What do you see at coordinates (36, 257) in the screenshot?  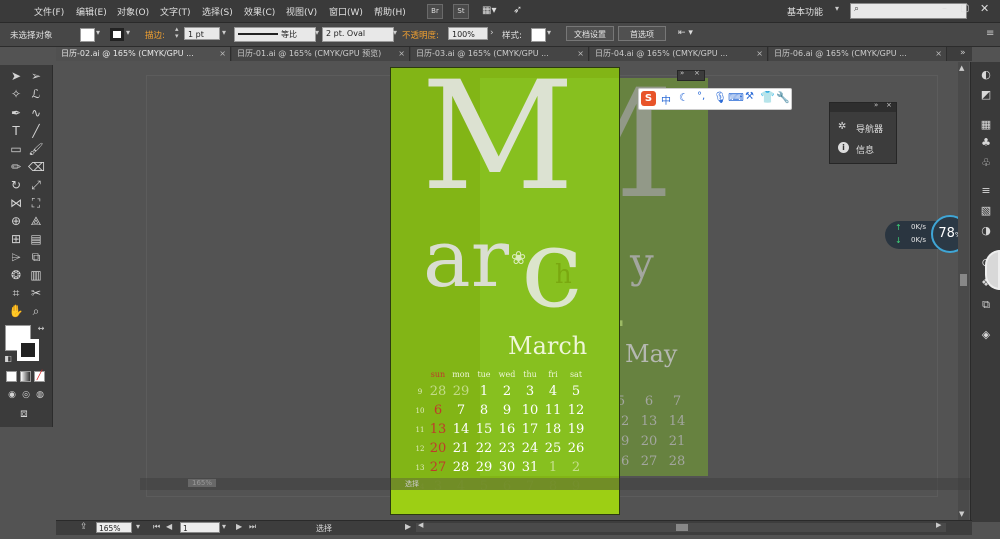 I see `blend-tool-icon: ⧉` at bounding box center [36, 257].